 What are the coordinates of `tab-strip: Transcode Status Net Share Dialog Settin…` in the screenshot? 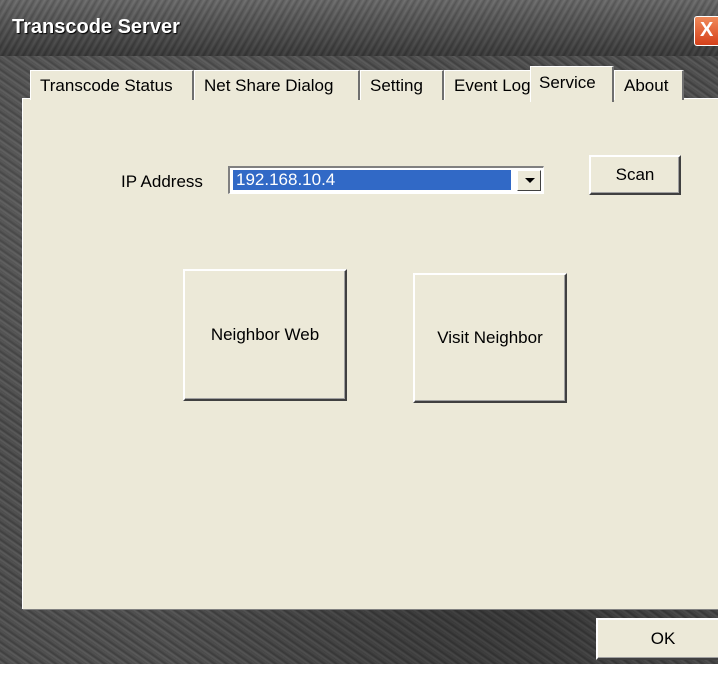 It's located at (370, 84).